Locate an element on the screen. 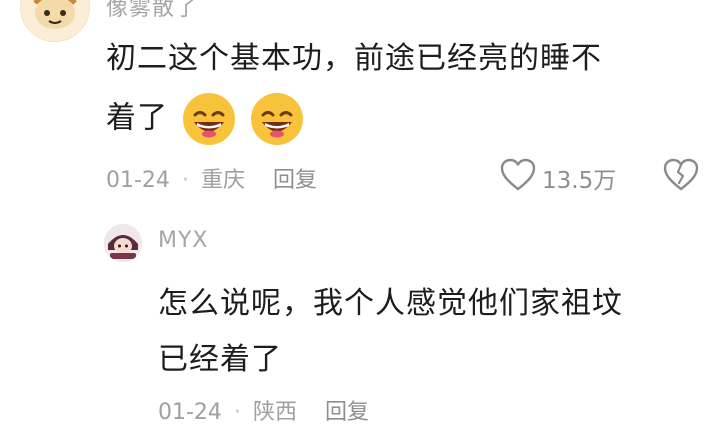 This screenshot has width=720, height=426. comment-text-line-2: 着了 is located at coordinates (137, 118).